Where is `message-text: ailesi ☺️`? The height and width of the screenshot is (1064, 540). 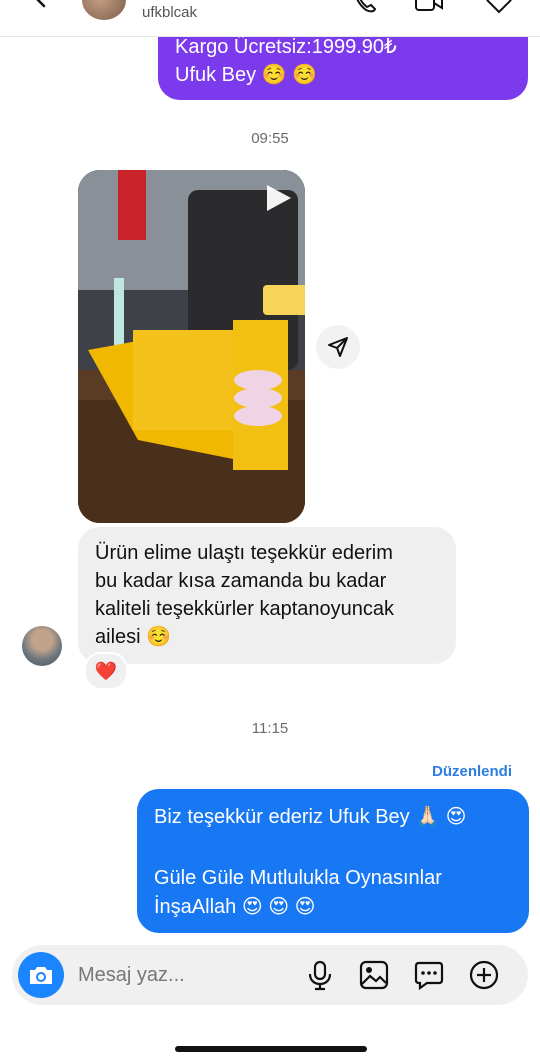
message-text: ailesi ☺️ is located at coordinates (133, 637).